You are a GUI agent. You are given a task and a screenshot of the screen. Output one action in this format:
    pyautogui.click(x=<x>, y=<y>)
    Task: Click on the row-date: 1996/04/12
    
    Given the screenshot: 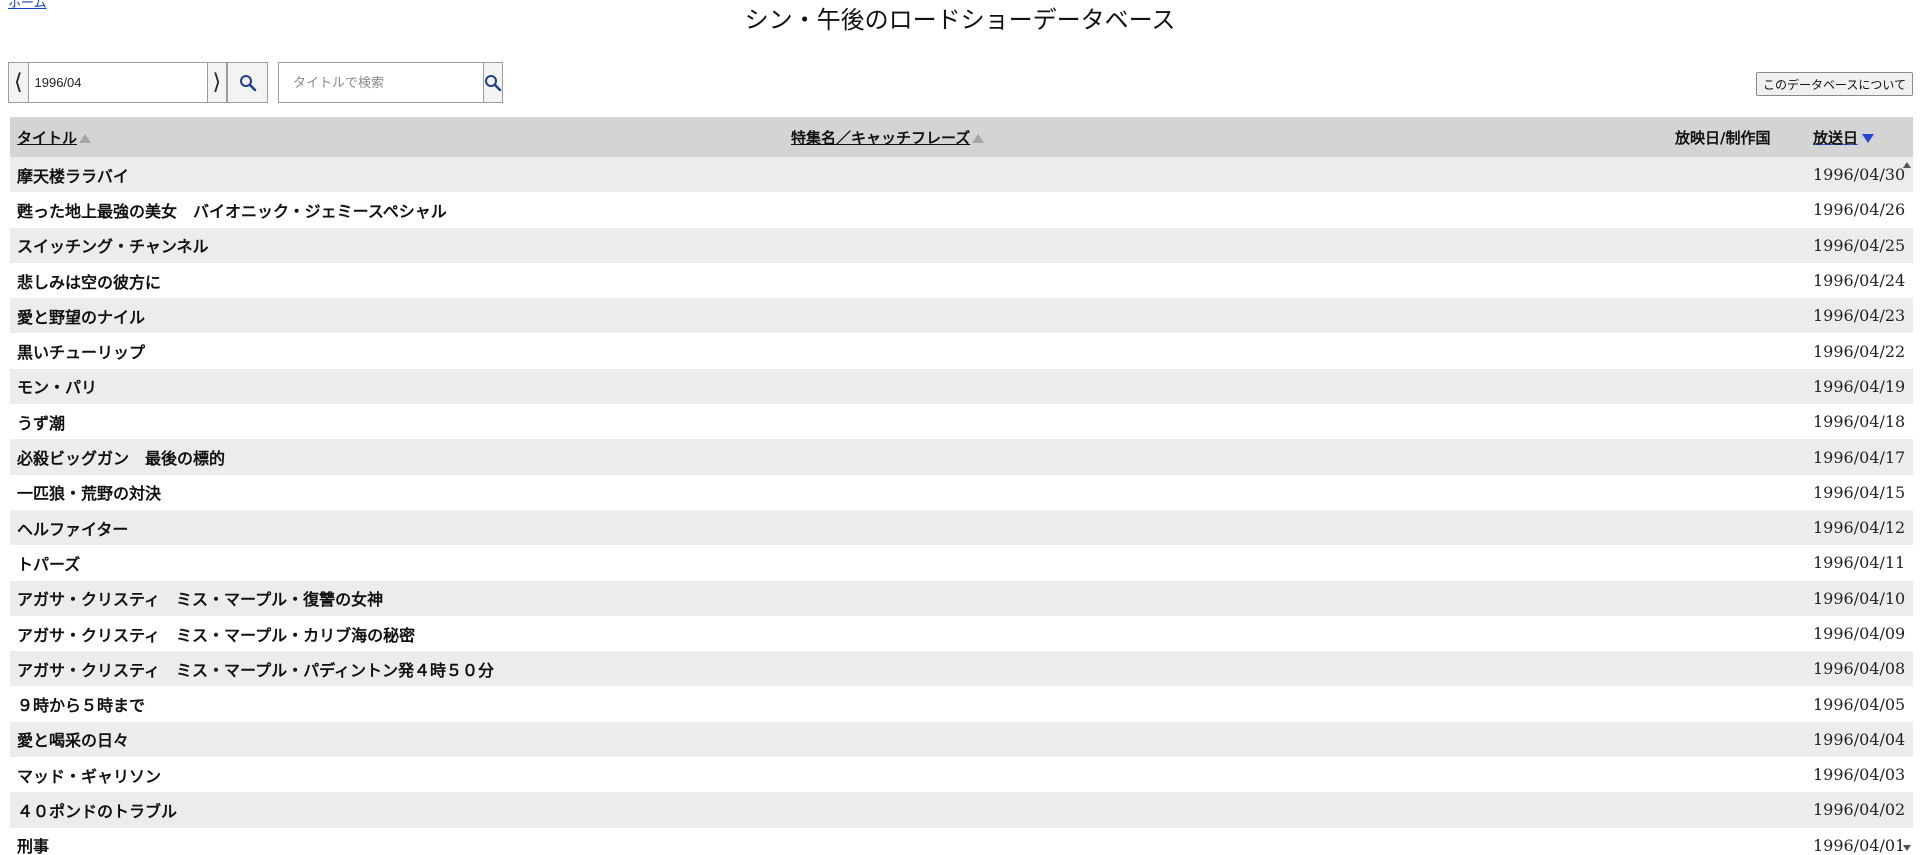 What is the action you would take?
    pyautogui.click(x=1859, y=528)
    